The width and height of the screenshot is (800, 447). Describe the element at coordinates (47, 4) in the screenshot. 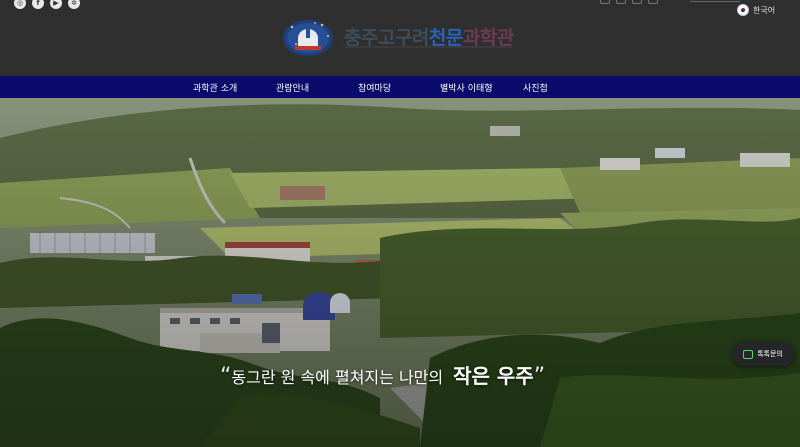

I see `social-links: ◎ f ▶ ✲` at that location.